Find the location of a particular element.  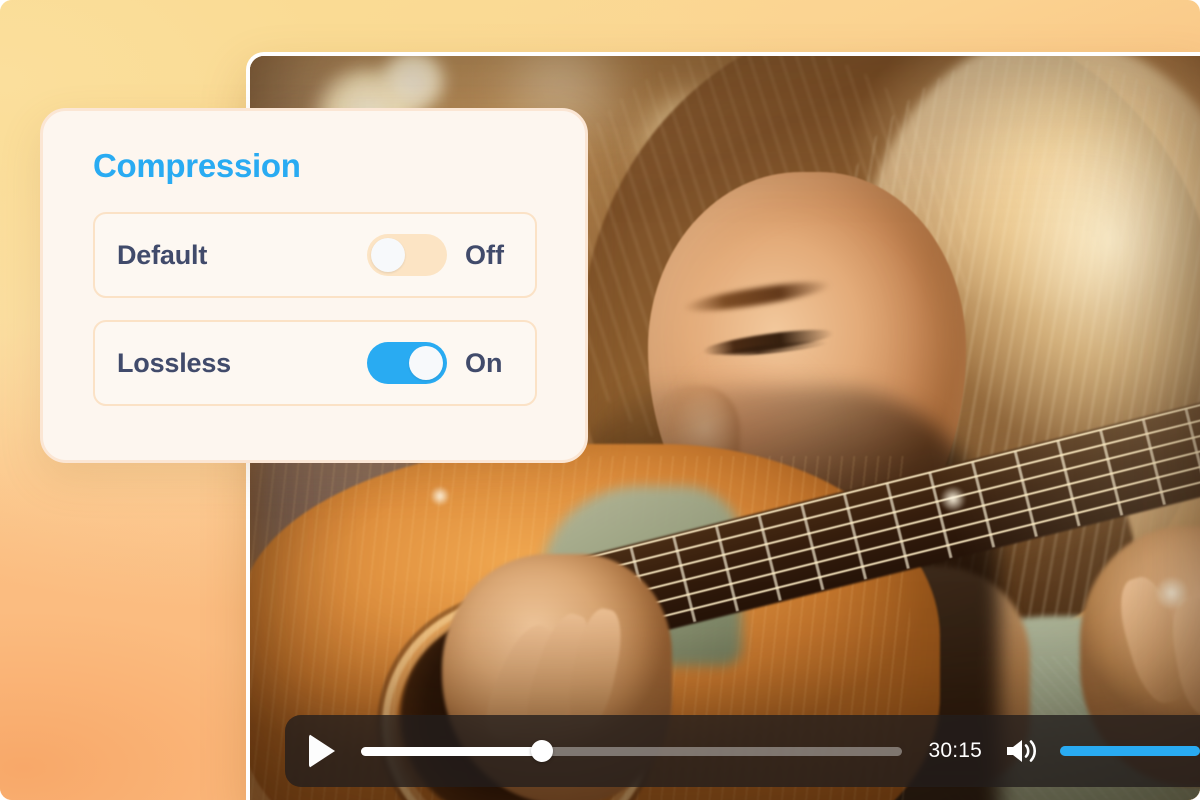

volume-button is located at coordinates (1022, 751).